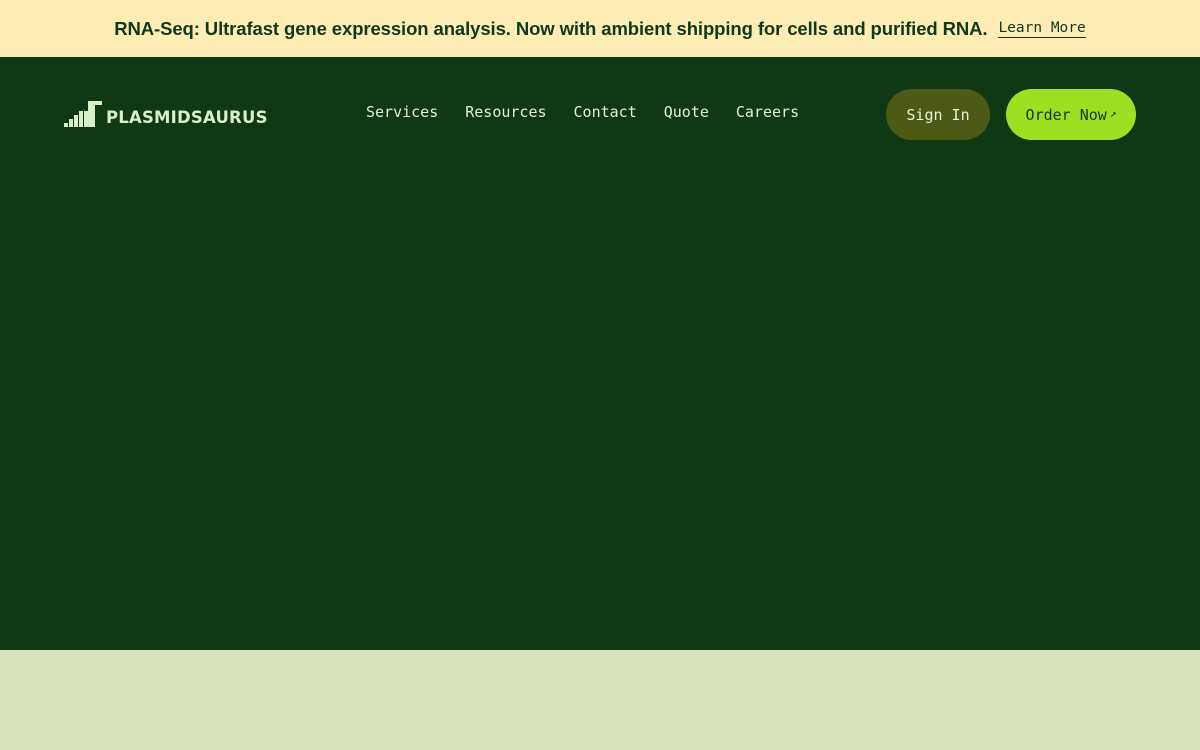 The image size is (1200, 750). Describe the element at coordinates (1066, 114) in the screenshot. I see `order-now-label: Order Now` at that location.